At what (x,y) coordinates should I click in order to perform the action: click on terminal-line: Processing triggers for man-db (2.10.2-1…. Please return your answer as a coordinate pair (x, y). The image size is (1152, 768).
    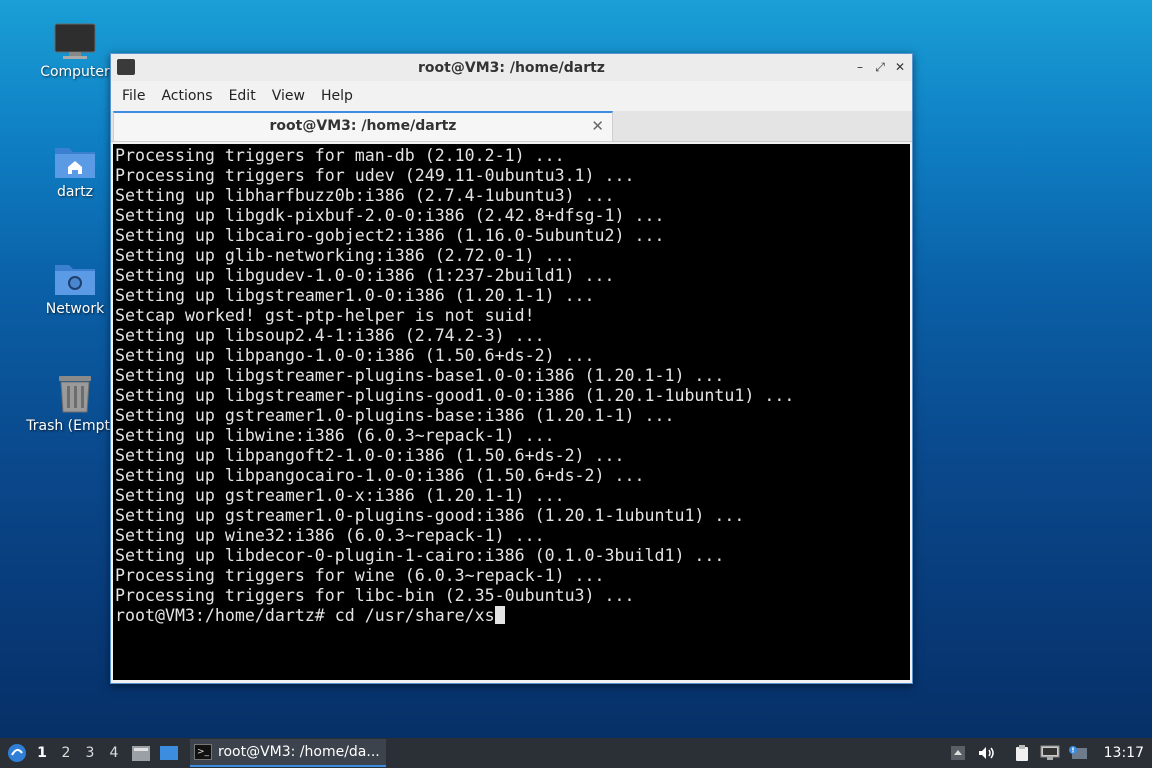
    Looking at the image, I should click on (340, 155).